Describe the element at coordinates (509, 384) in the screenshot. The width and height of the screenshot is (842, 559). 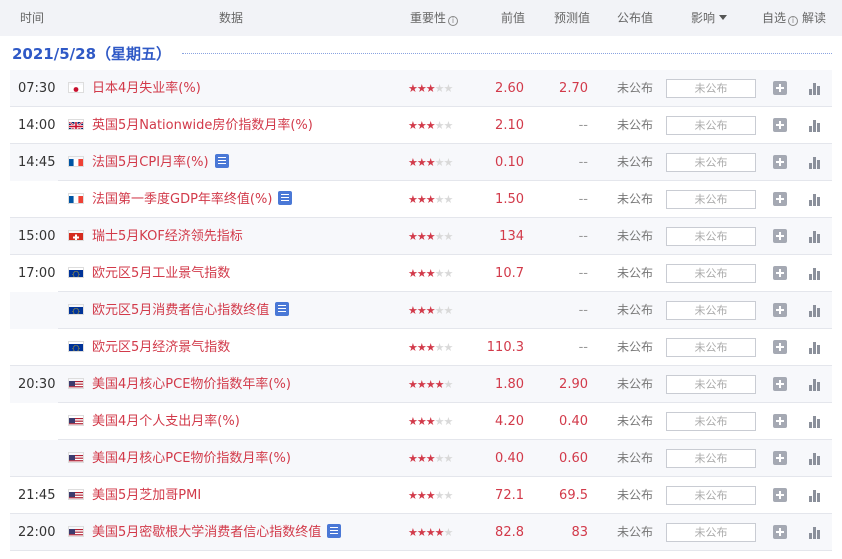
I see `previous-value: 1.80` at that location.